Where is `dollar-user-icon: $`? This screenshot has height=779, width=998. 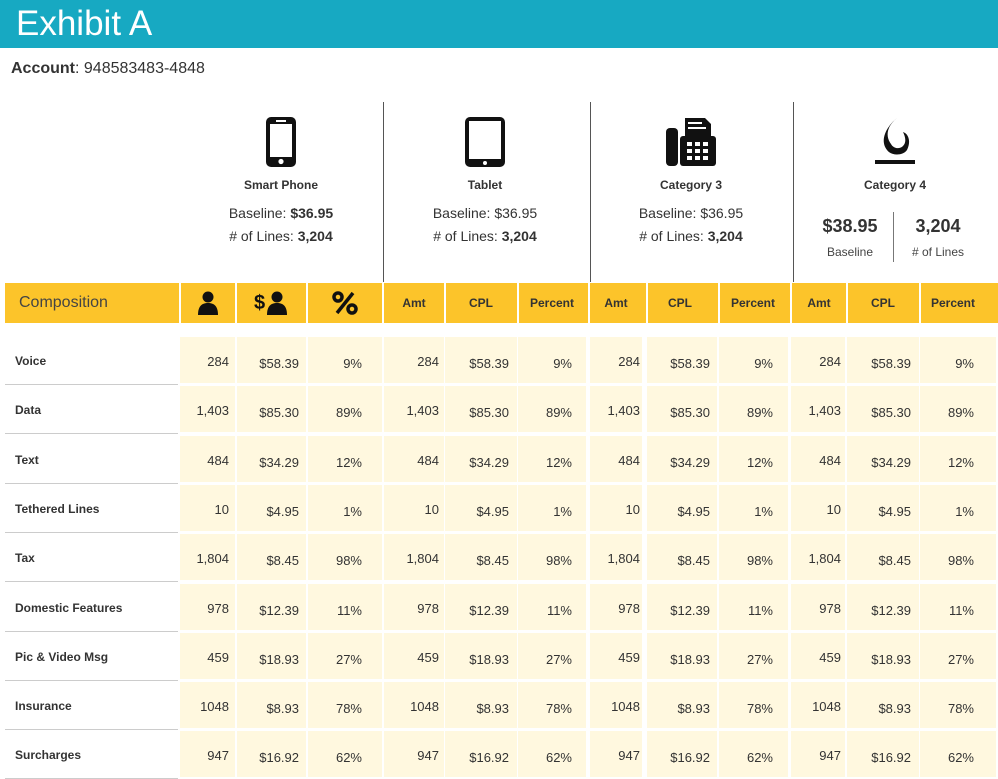
dollar-user-icon: $ is located at coordinates (272, 303).